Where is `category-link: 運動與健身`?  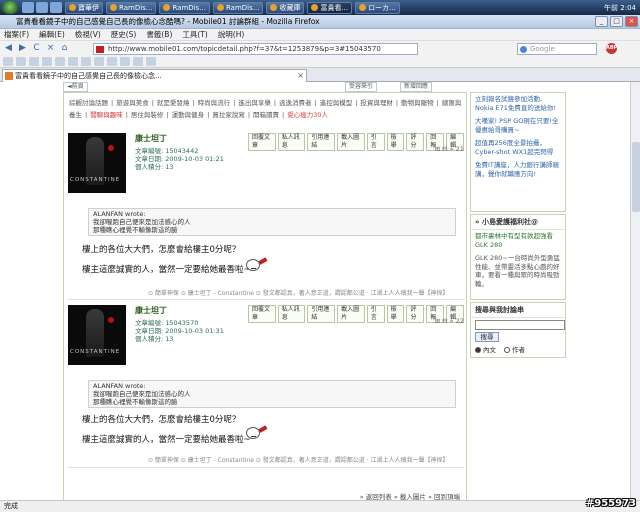 category-link: 運動與健身 is located at coordinates (188, 115).